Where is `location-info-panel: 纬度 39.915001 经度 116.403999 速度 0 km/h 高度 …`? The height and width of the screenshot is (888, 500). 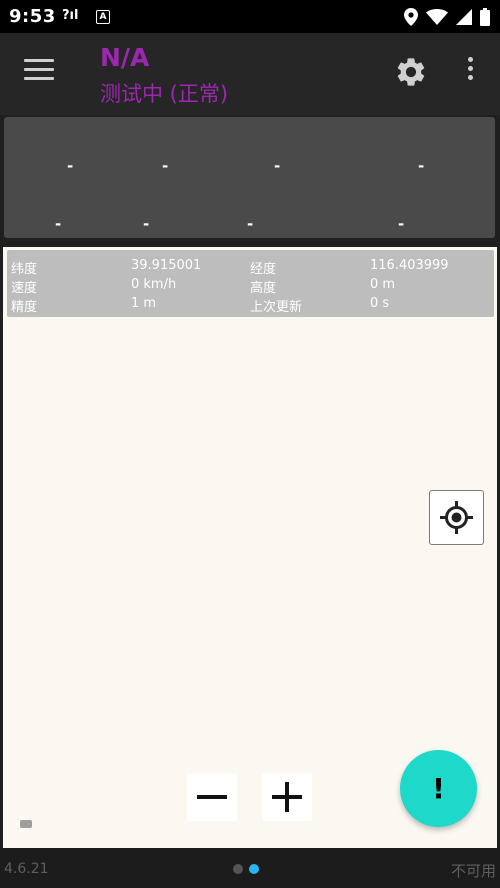
location-info-panel: 纬度 39.915001 经度 116.403999 速度 0 km/h 高度 … is located at coordinates (250, 283).